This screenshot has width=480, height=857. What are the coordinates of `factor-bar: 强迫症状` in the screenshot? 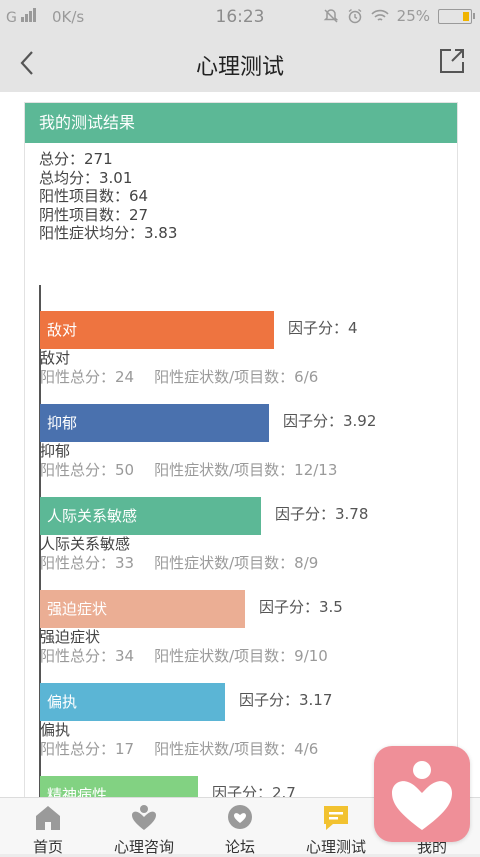 It's located at (142, 609).